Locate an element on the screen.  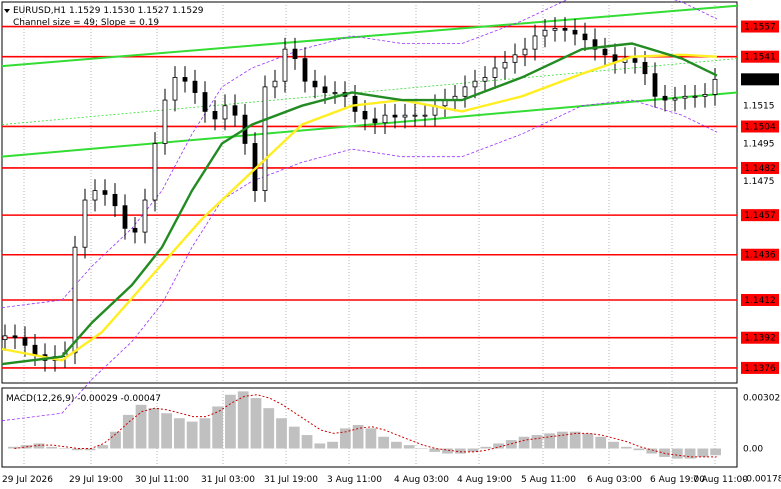
x-tick-label: 6 Aug 03:00 is located at coordinates (614, 480).